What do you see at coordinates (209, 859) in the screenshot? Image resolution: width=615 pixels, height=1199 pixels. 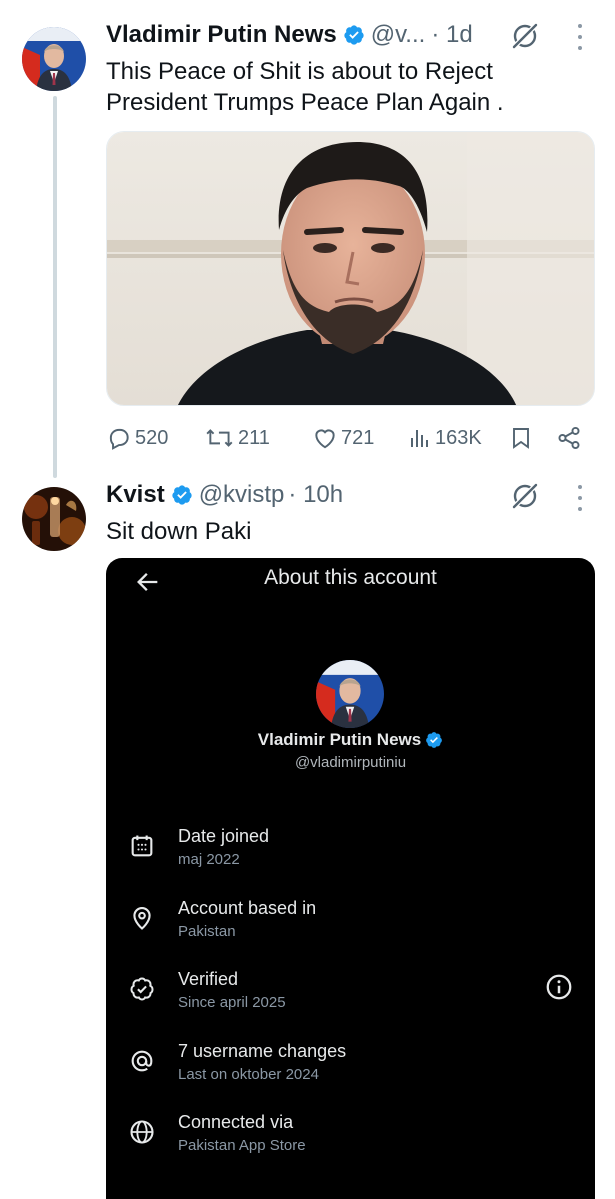 I see `about-row-value: maj 2022` at bounding box center [209, 859].